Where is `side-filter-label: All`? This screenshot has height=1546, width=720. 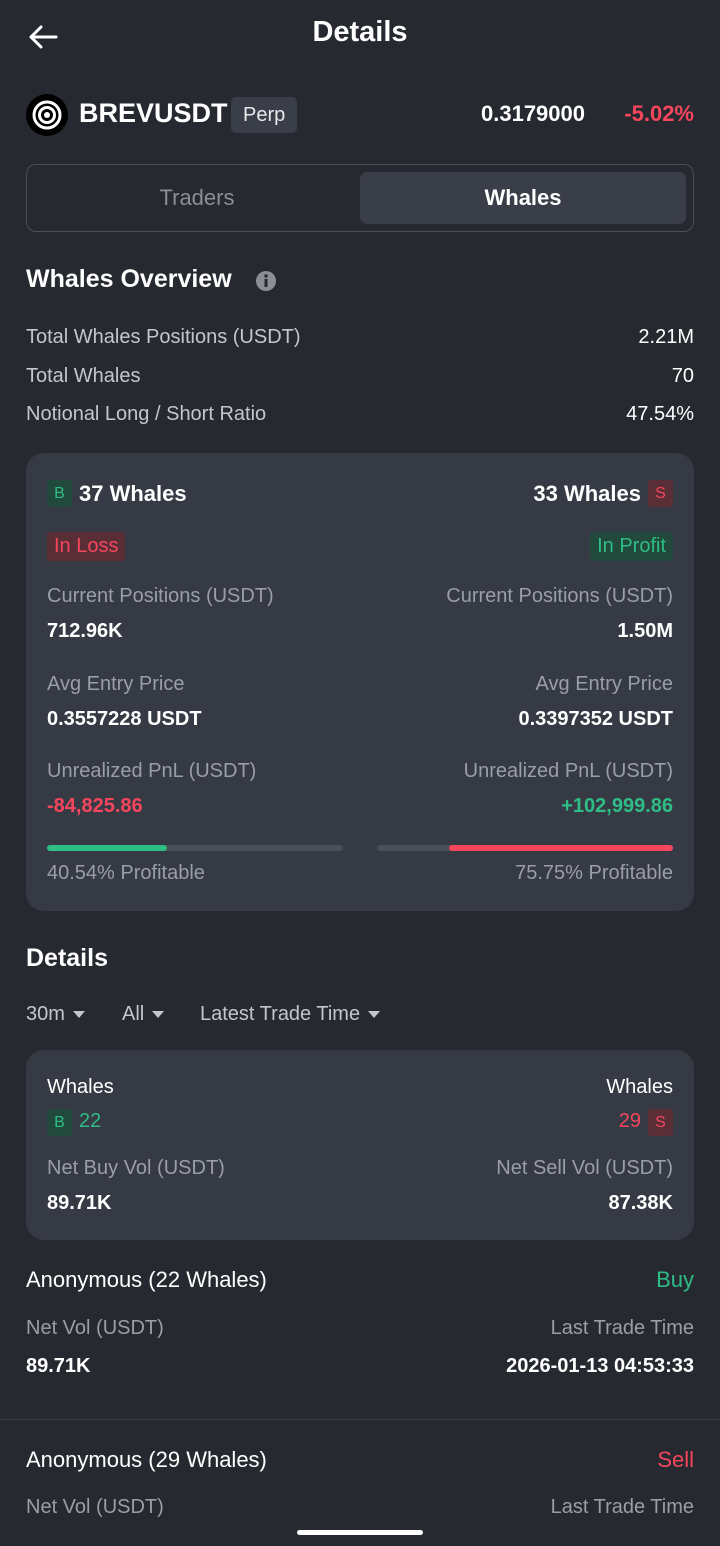
side-filter-label: All is located at coordinates (133, 1014).